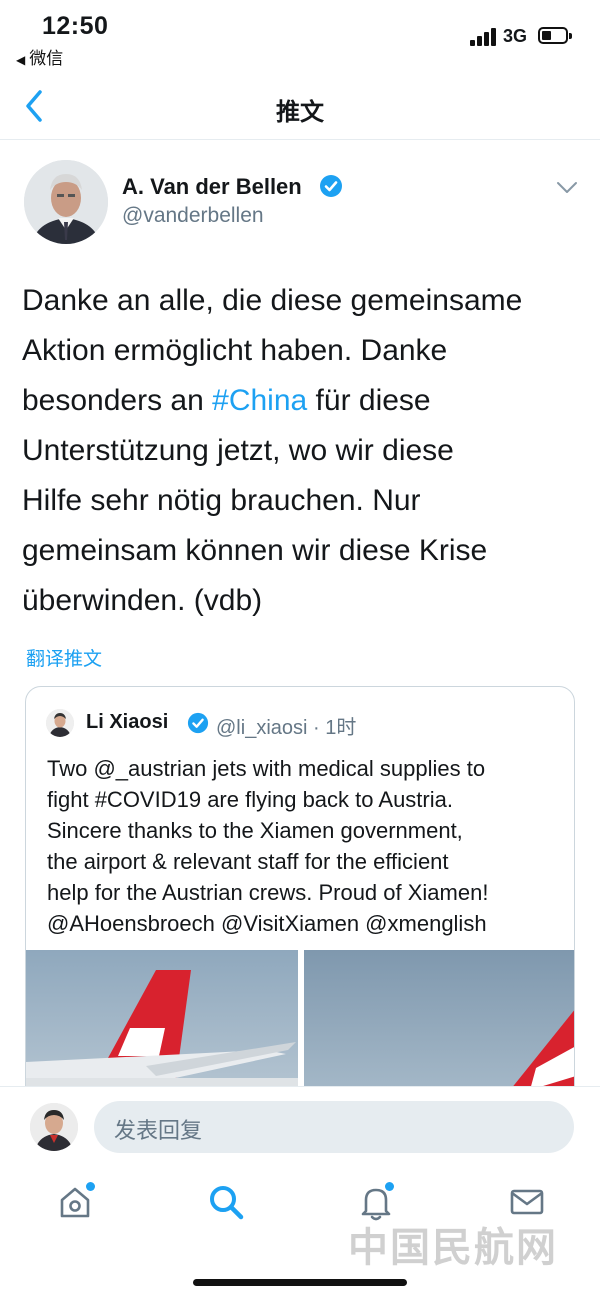 The height and width of the screenshot is (1299, 600). Describe the element at coordinates (66, 202) in the screenshot. I see `author-avatar` at that location.